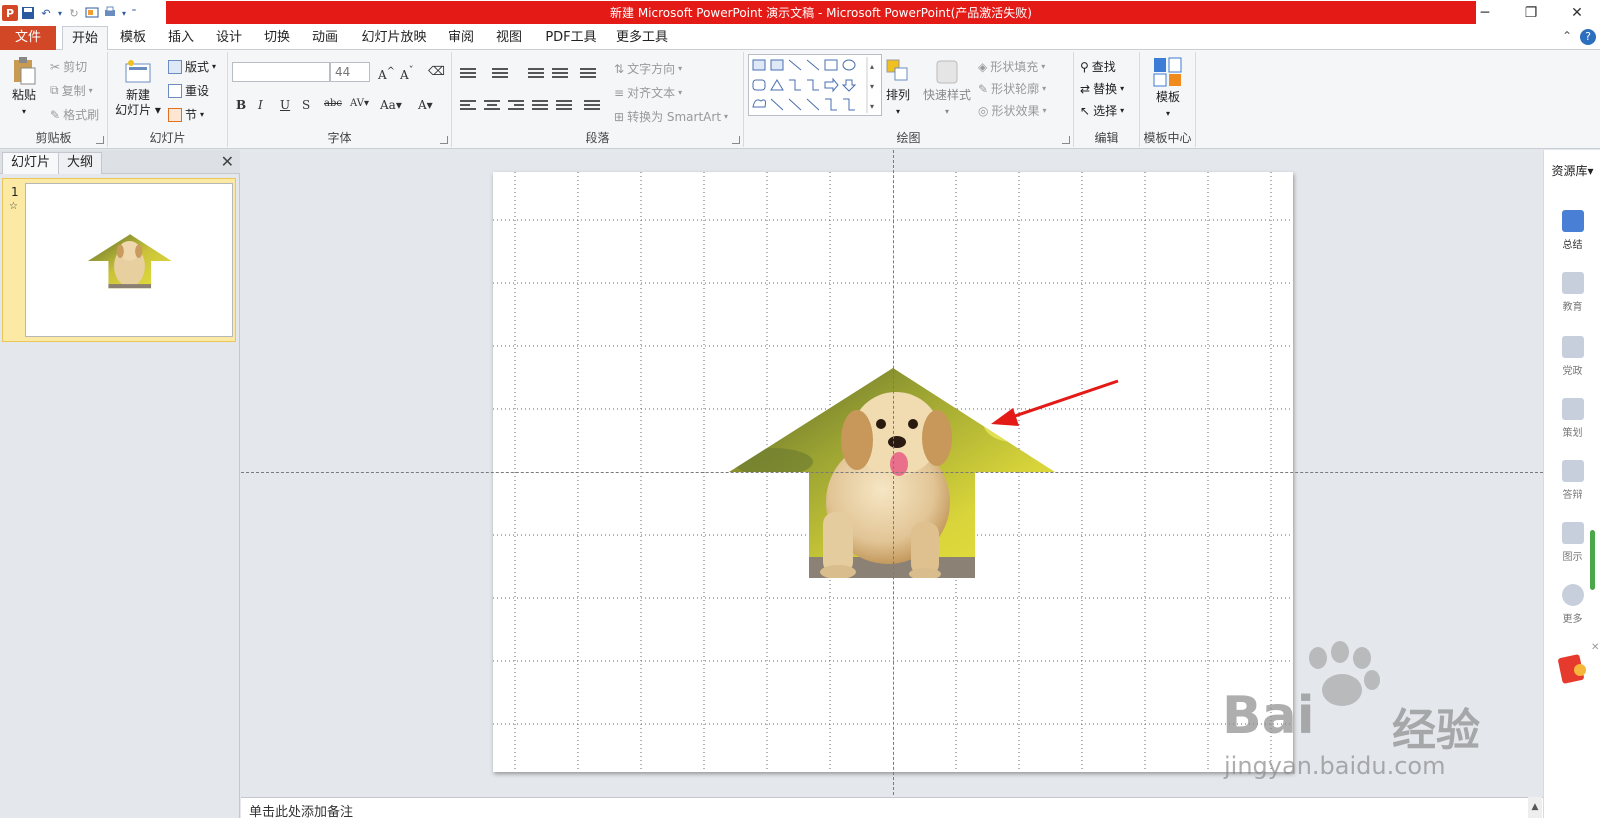 The height and width of the screenshot is (818, 1600). What do you see at coordinates (642, 38) in the screenshot?
I see `tab-more-tools: 更多工具` at bounding box center [642, 38].